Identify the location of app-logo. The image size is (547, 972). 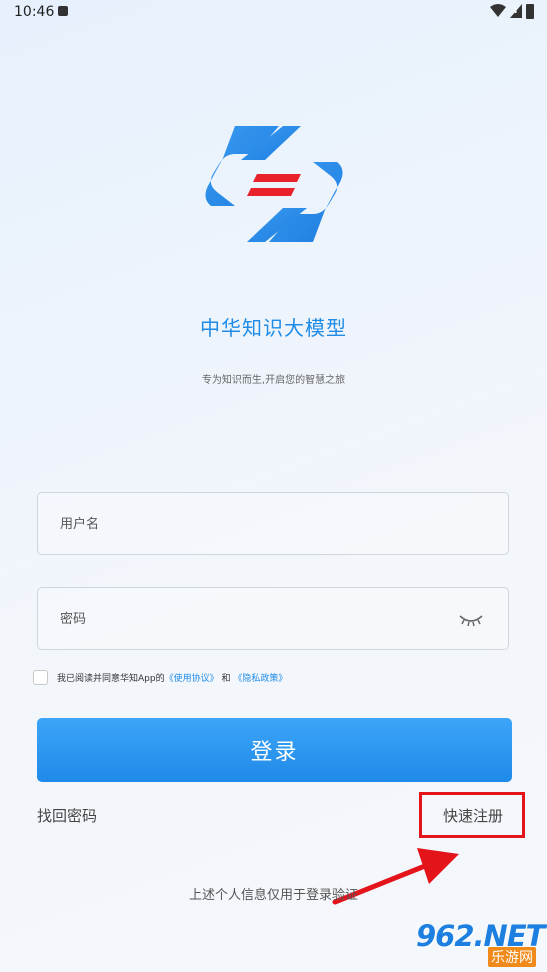
(274, 184).